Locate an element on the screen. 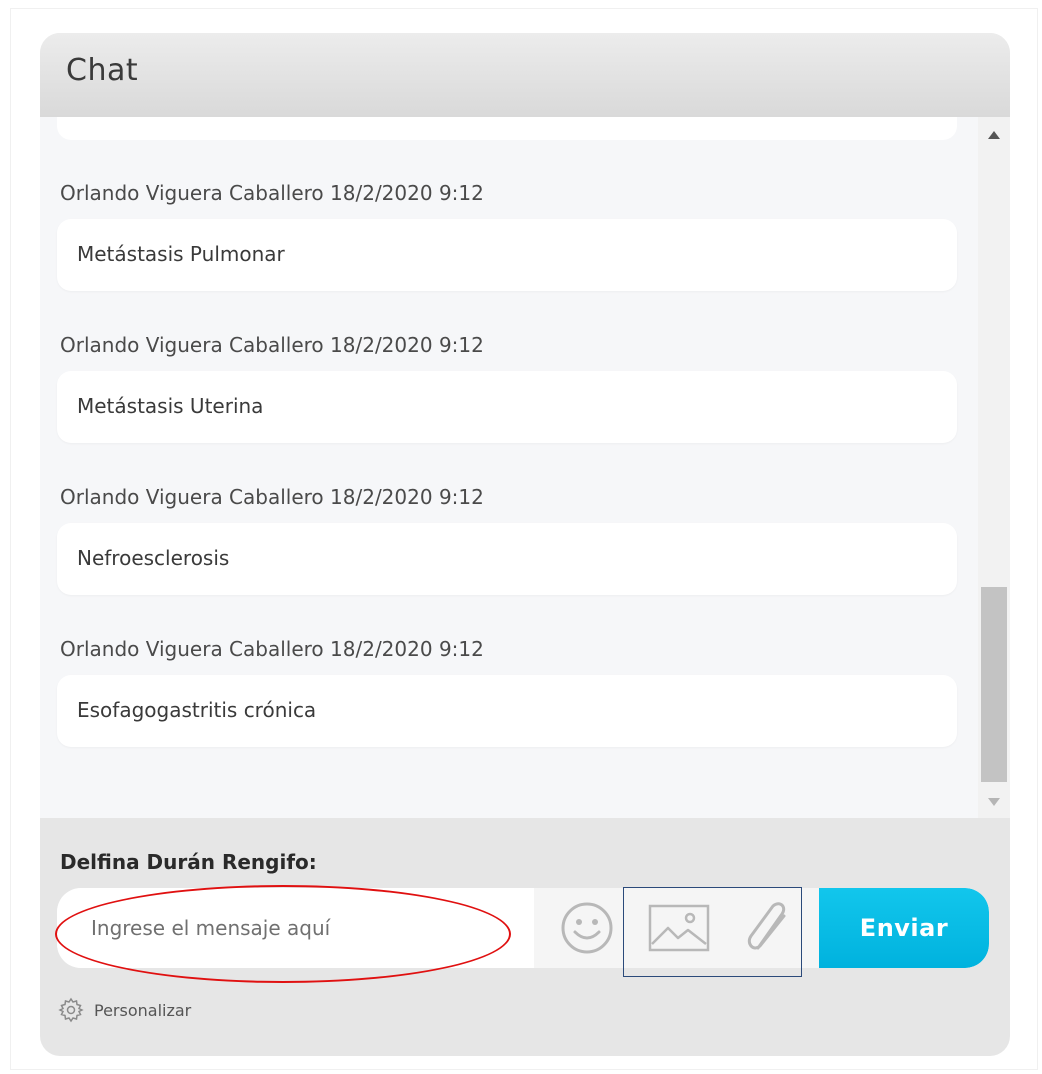 This screenshot has height=1074, width=1042. attachment-button is located at coordinates (769, 928).